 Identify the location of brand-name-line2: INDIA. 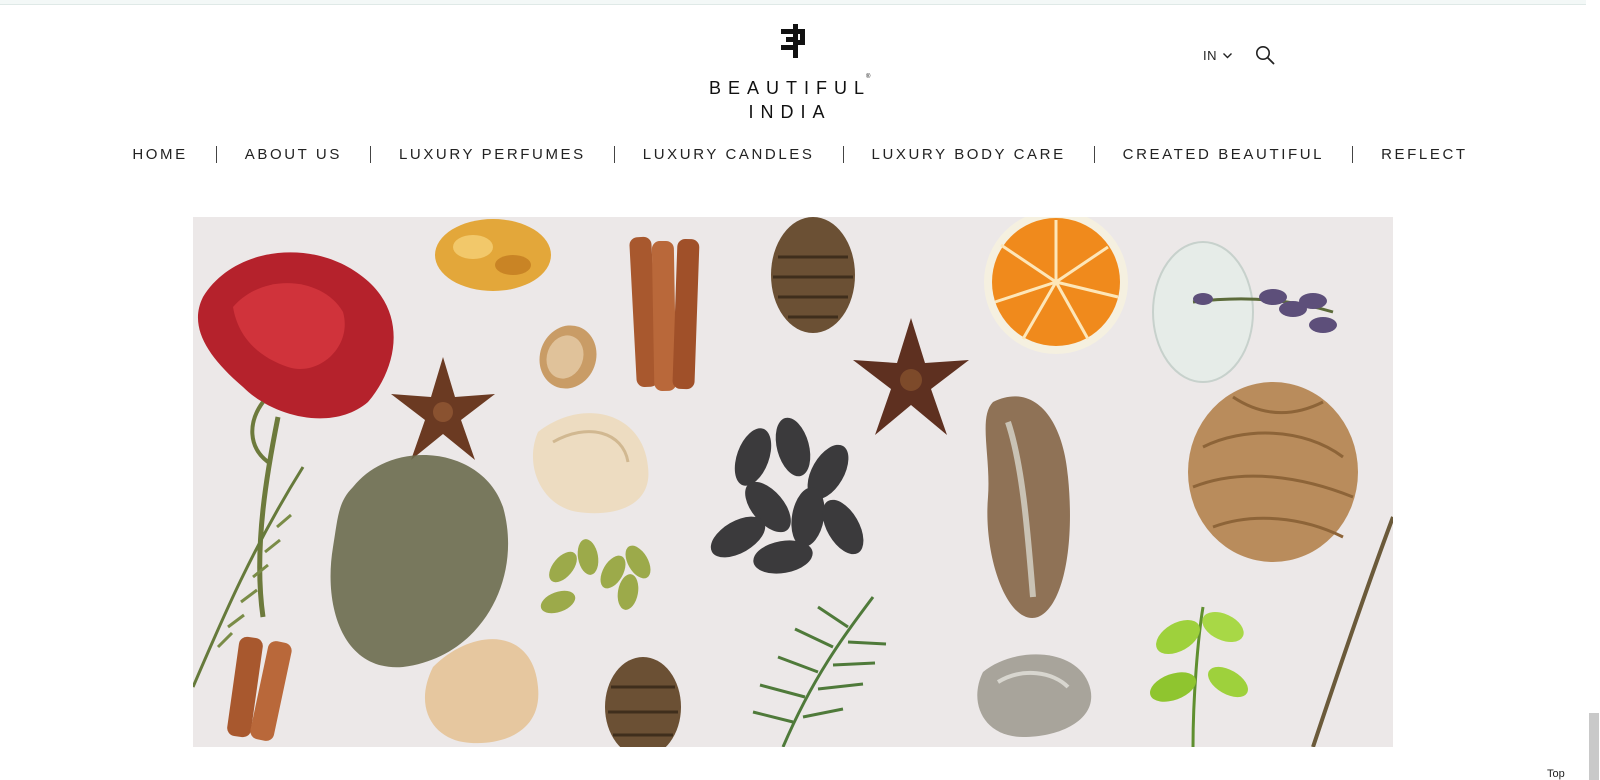
(790, 112).